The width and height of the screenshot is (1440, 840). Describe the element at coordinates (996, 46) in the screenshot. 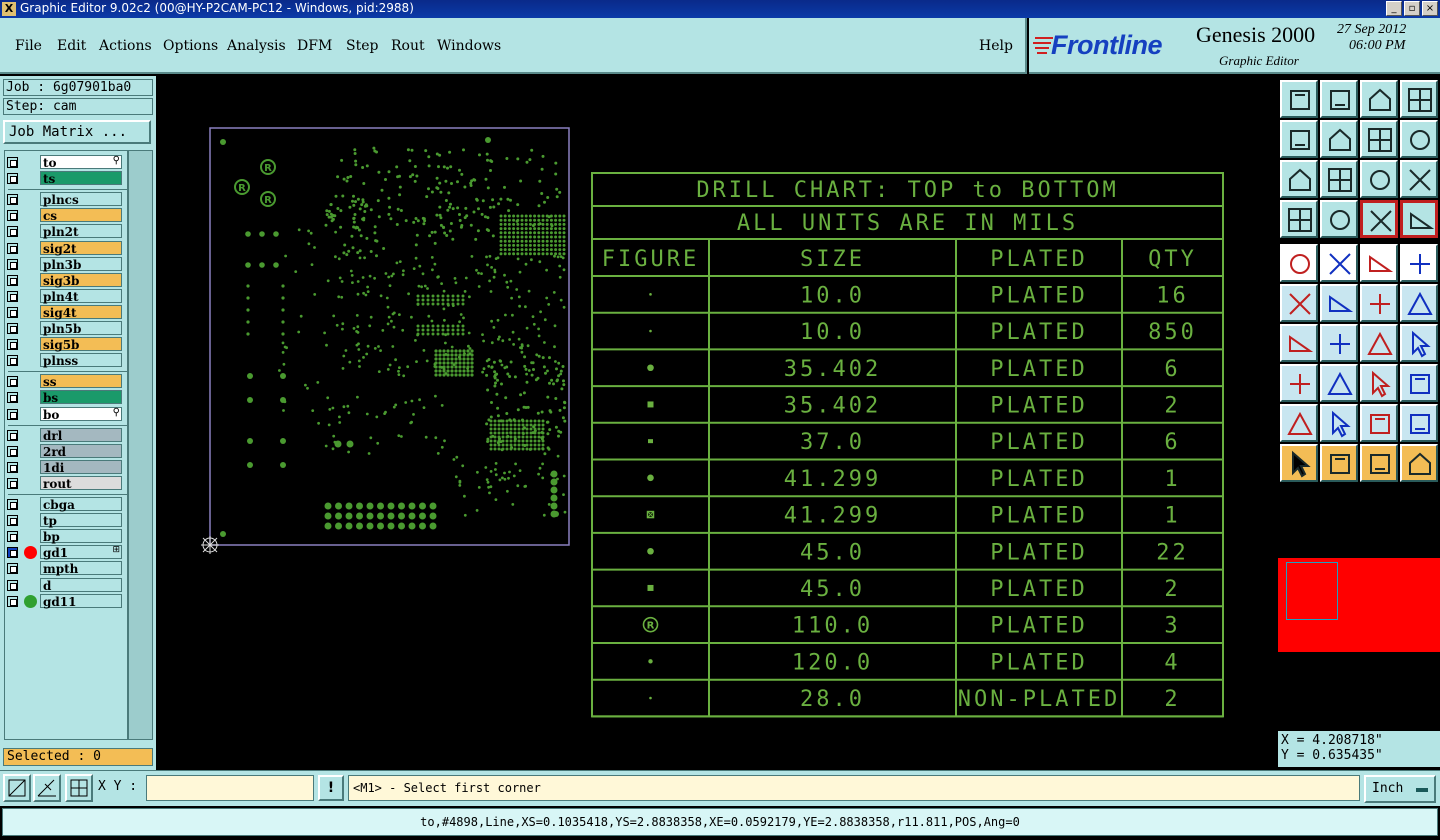

I see `menu-help: Help` at that location.